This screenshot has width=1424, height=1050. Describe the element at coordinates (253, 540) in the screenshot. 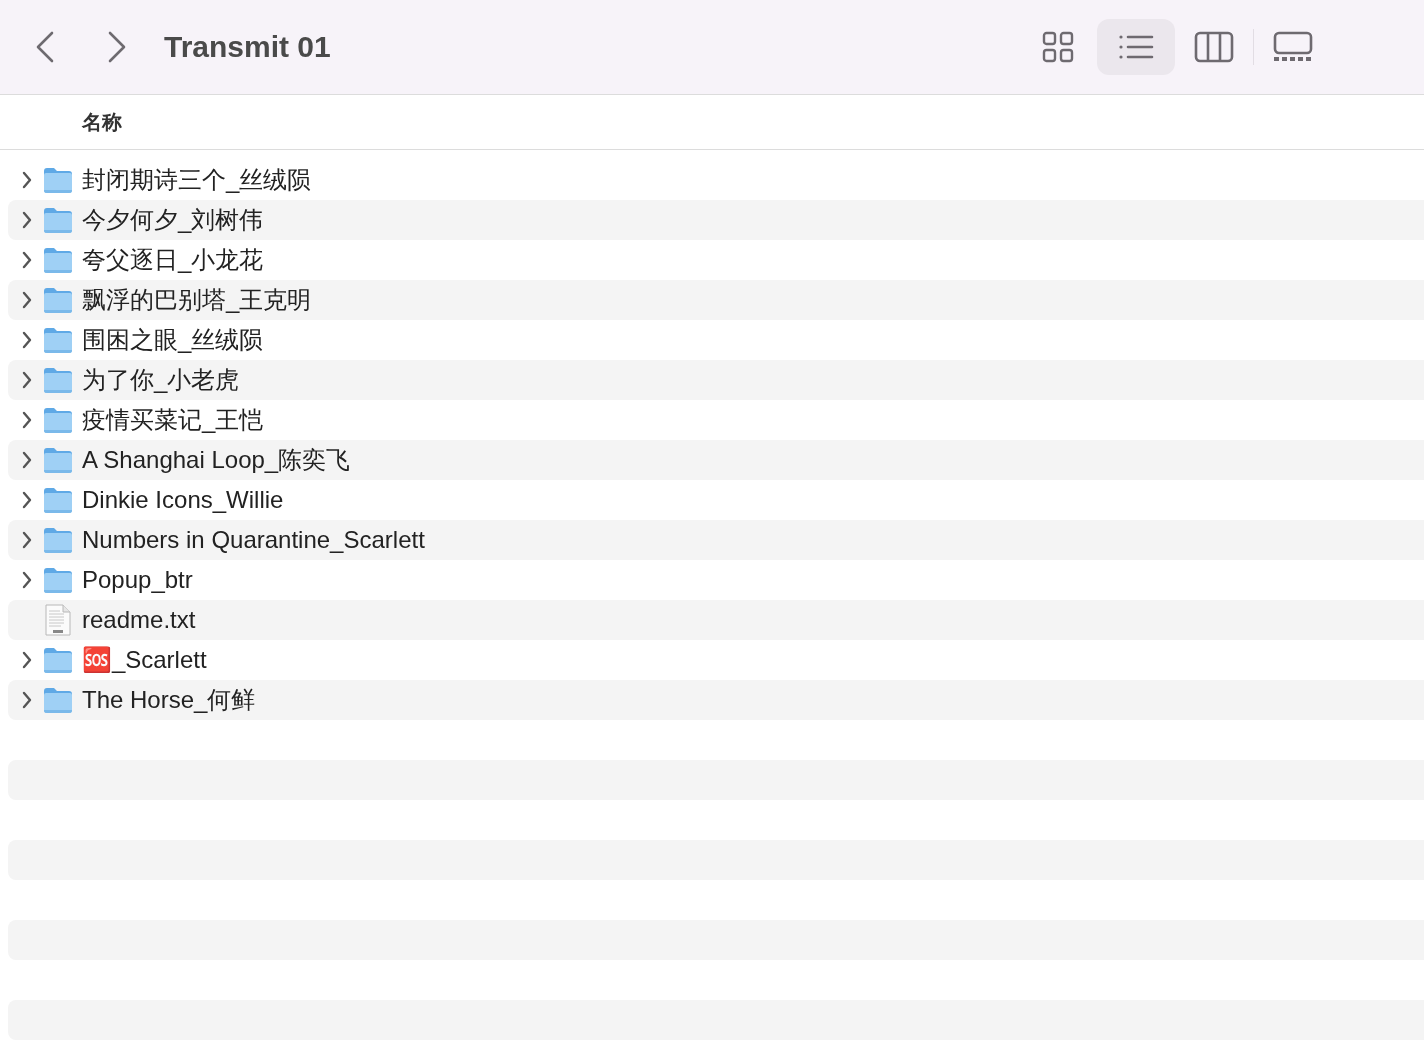

I see `file-name: Numbers in Quarantine_Scarlett` at that location.